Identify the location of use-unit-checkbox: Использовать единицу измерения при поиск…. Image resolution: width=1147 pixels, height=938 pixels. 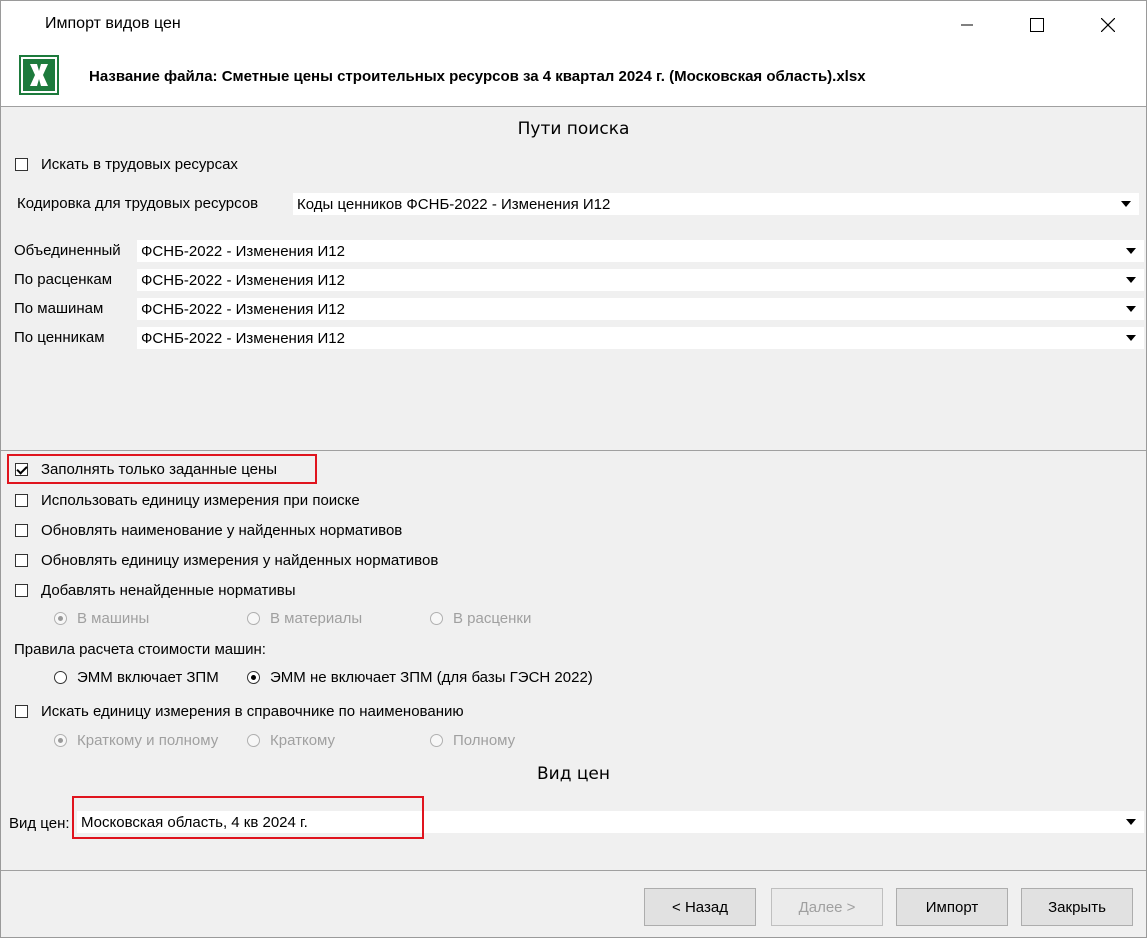
(187, 500).